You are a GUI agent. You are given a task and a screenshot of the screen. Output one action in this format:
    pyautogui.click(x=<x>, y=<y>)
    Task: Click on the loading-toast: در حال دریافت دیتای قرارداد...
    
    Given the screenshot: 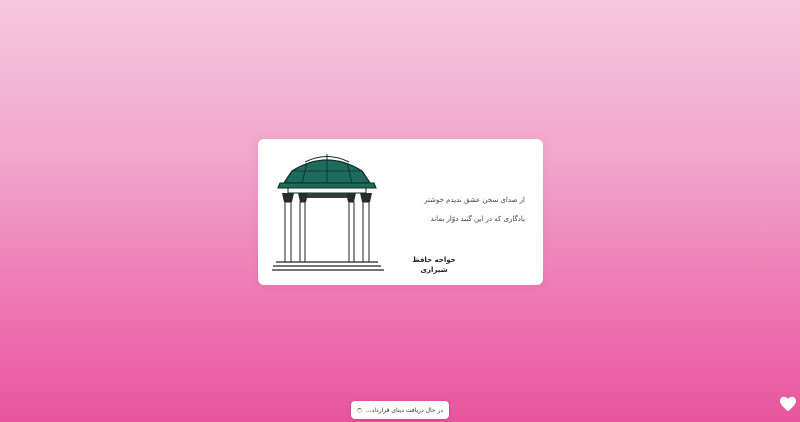 What is the action you would take?
    pyautogui.click(x=400, y=410)
    